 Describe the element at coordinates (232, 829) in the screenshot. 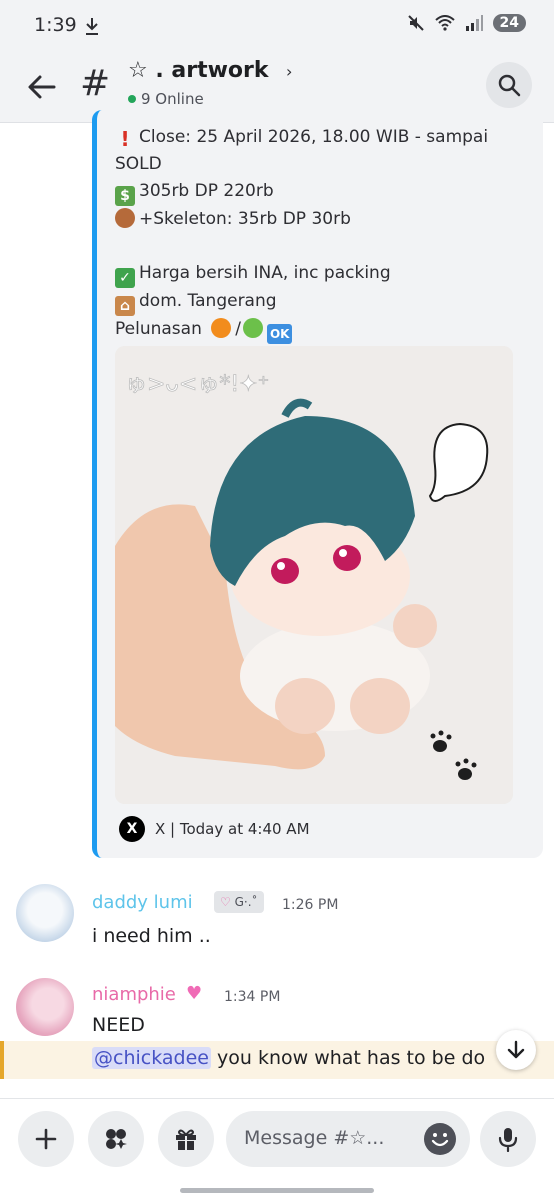

I see `embed-footer-text: X | Today at 4:40 AM` at that location.